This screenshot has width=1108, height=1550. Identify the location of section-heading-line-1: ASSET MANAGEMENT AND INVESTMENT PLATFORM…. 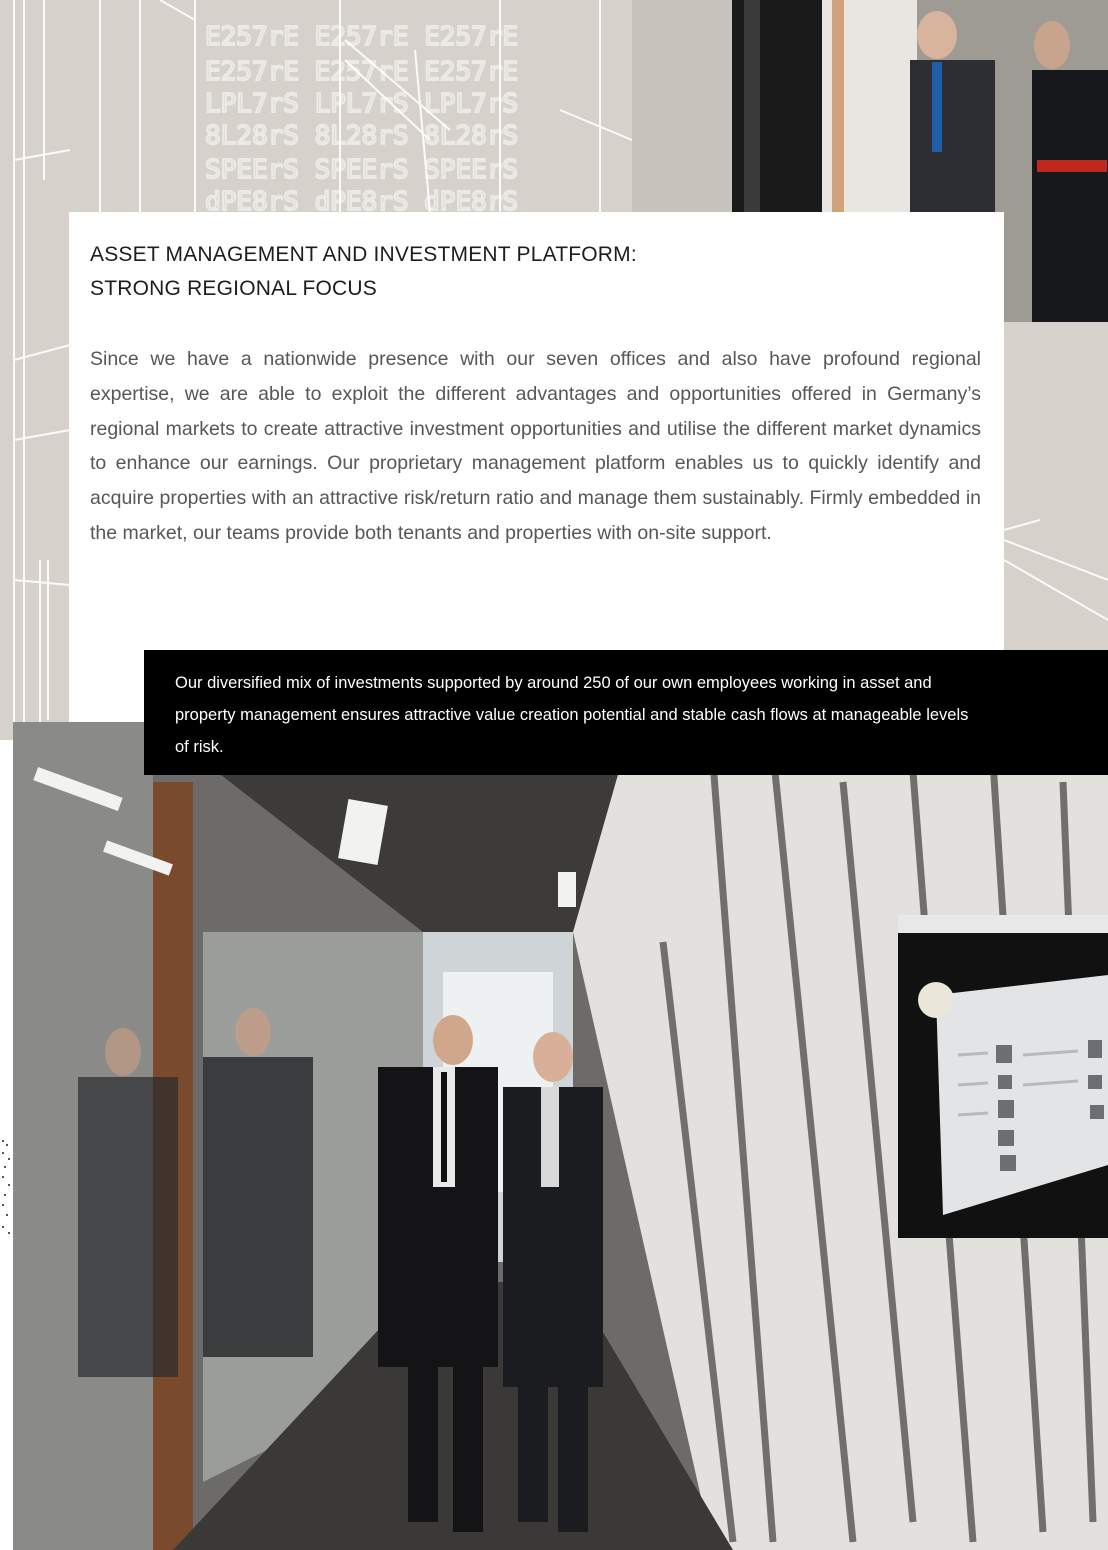
(363, 254).